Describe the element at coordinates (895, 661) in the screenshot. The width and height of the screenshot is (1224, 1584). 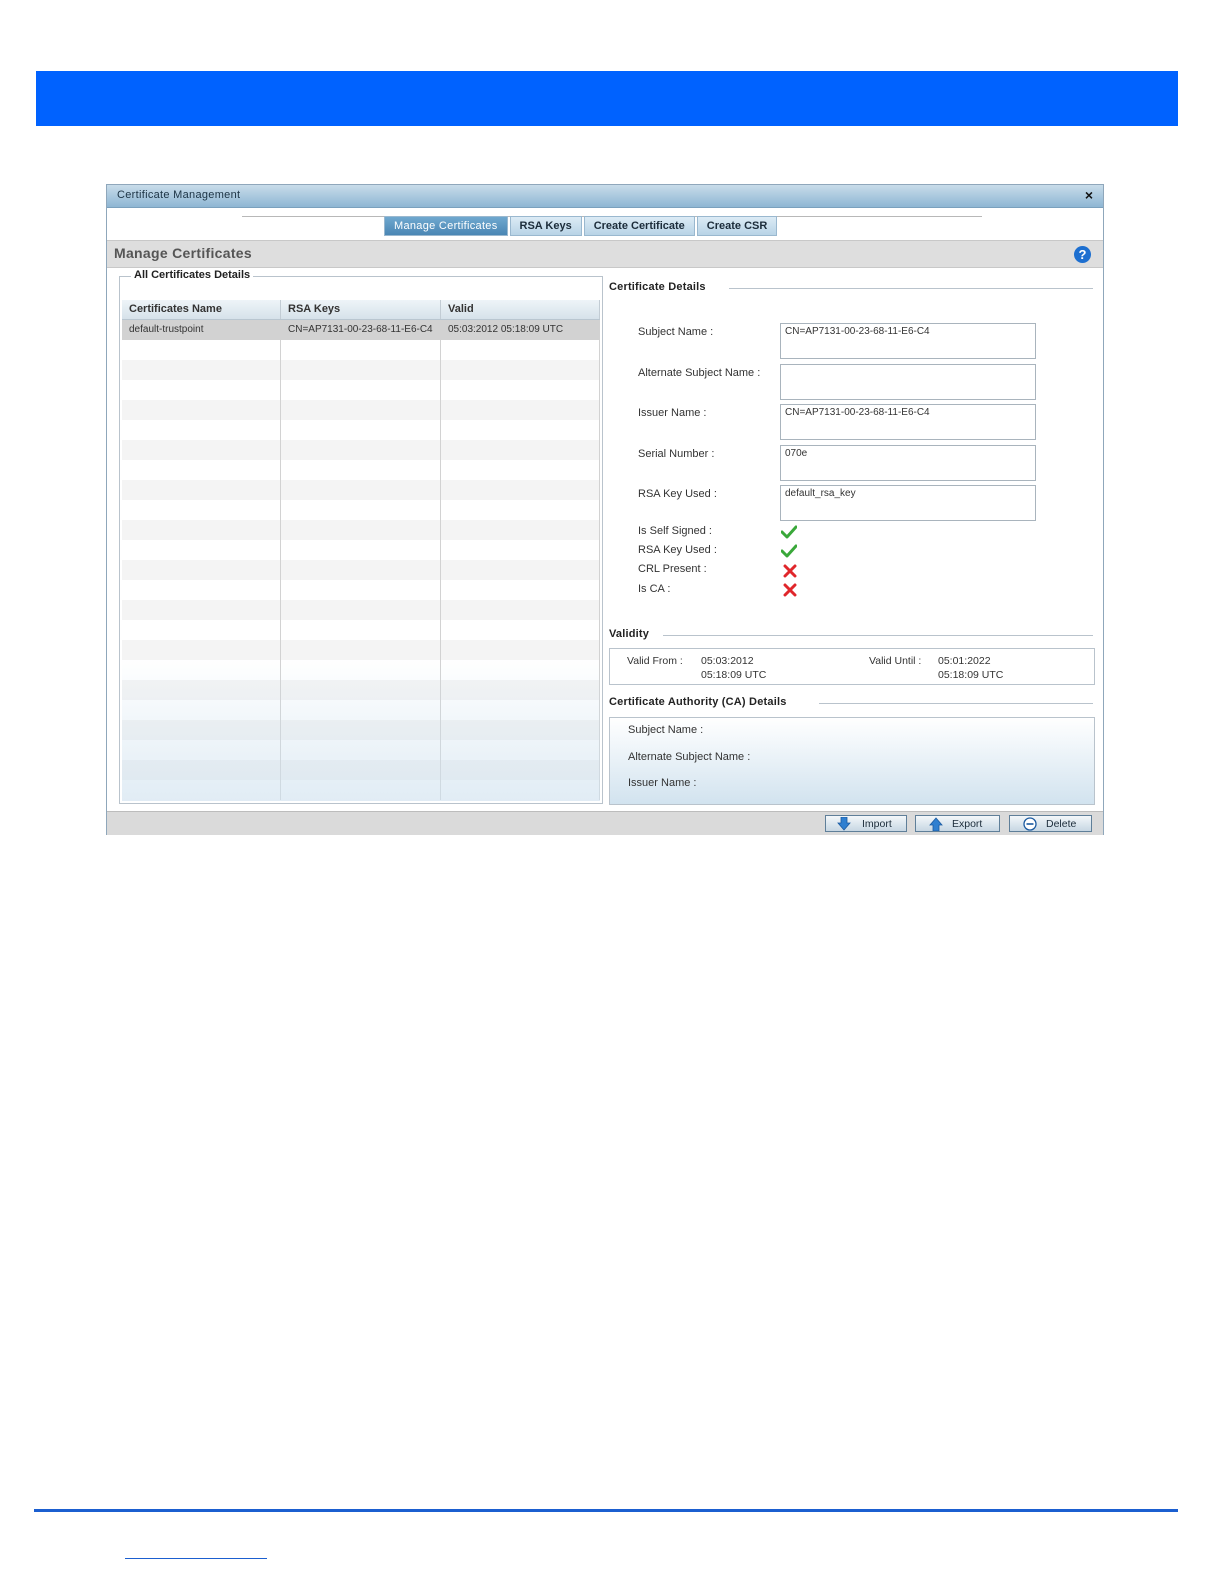
I see `valid-until-label: Valid Until :` at that location.